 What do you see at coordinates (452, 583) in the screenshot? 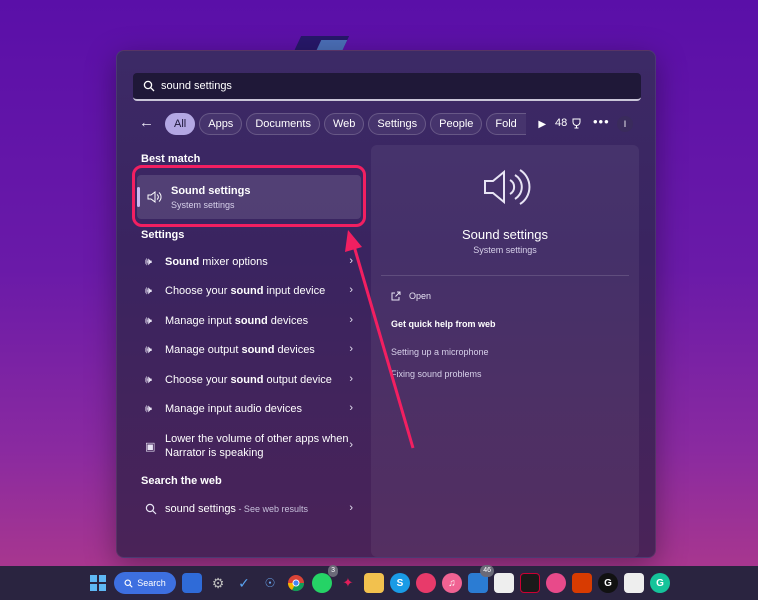
I see `music-icon: ♫` at bounding box center [452, 583].